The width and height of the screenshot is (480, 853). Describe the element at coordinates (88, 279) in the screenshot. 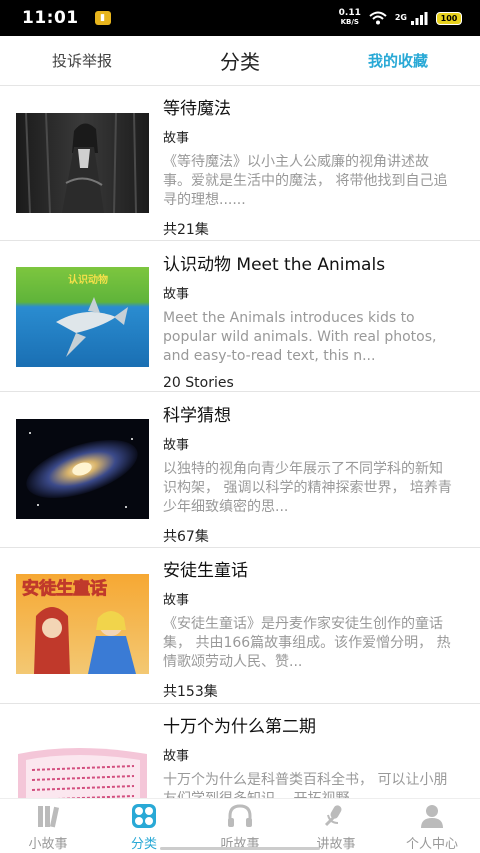

I see `thumbnail-caption: 认识动物` at that location.